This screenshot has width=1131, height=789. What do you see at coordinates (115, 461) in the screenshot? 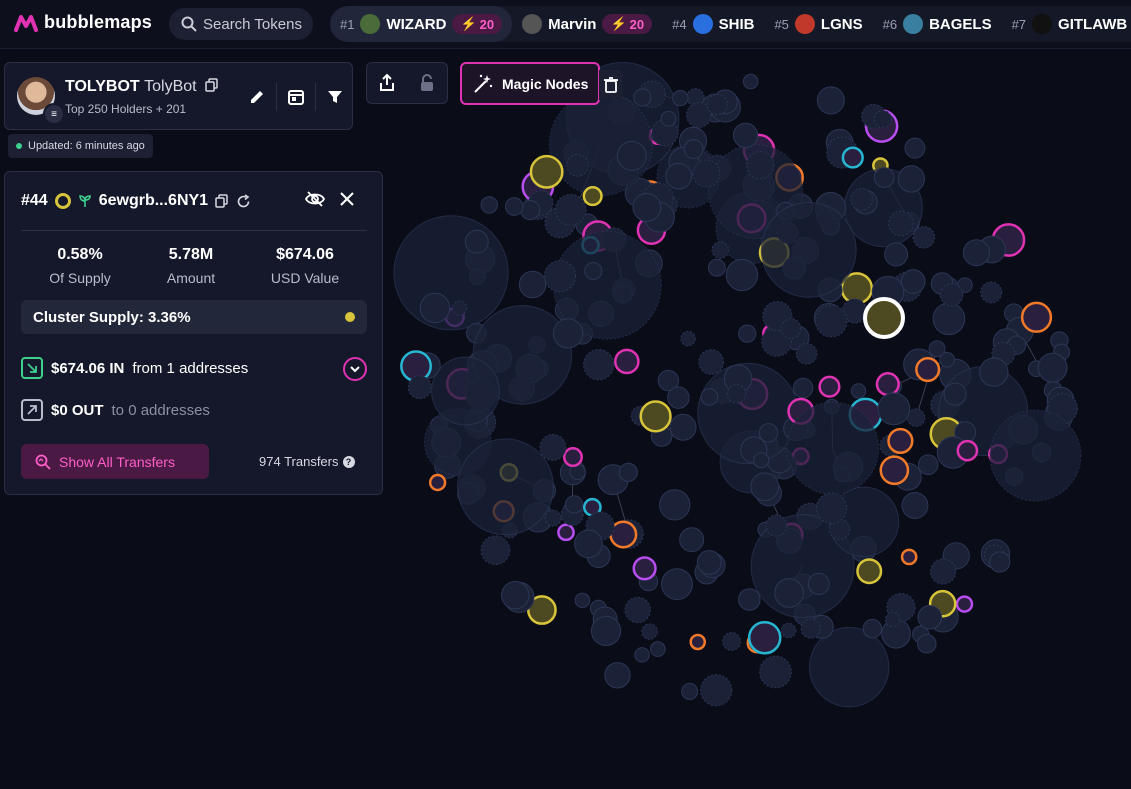
I see `show-all-transfers-button: Show All Transfers` at bounding box center [115, 461].